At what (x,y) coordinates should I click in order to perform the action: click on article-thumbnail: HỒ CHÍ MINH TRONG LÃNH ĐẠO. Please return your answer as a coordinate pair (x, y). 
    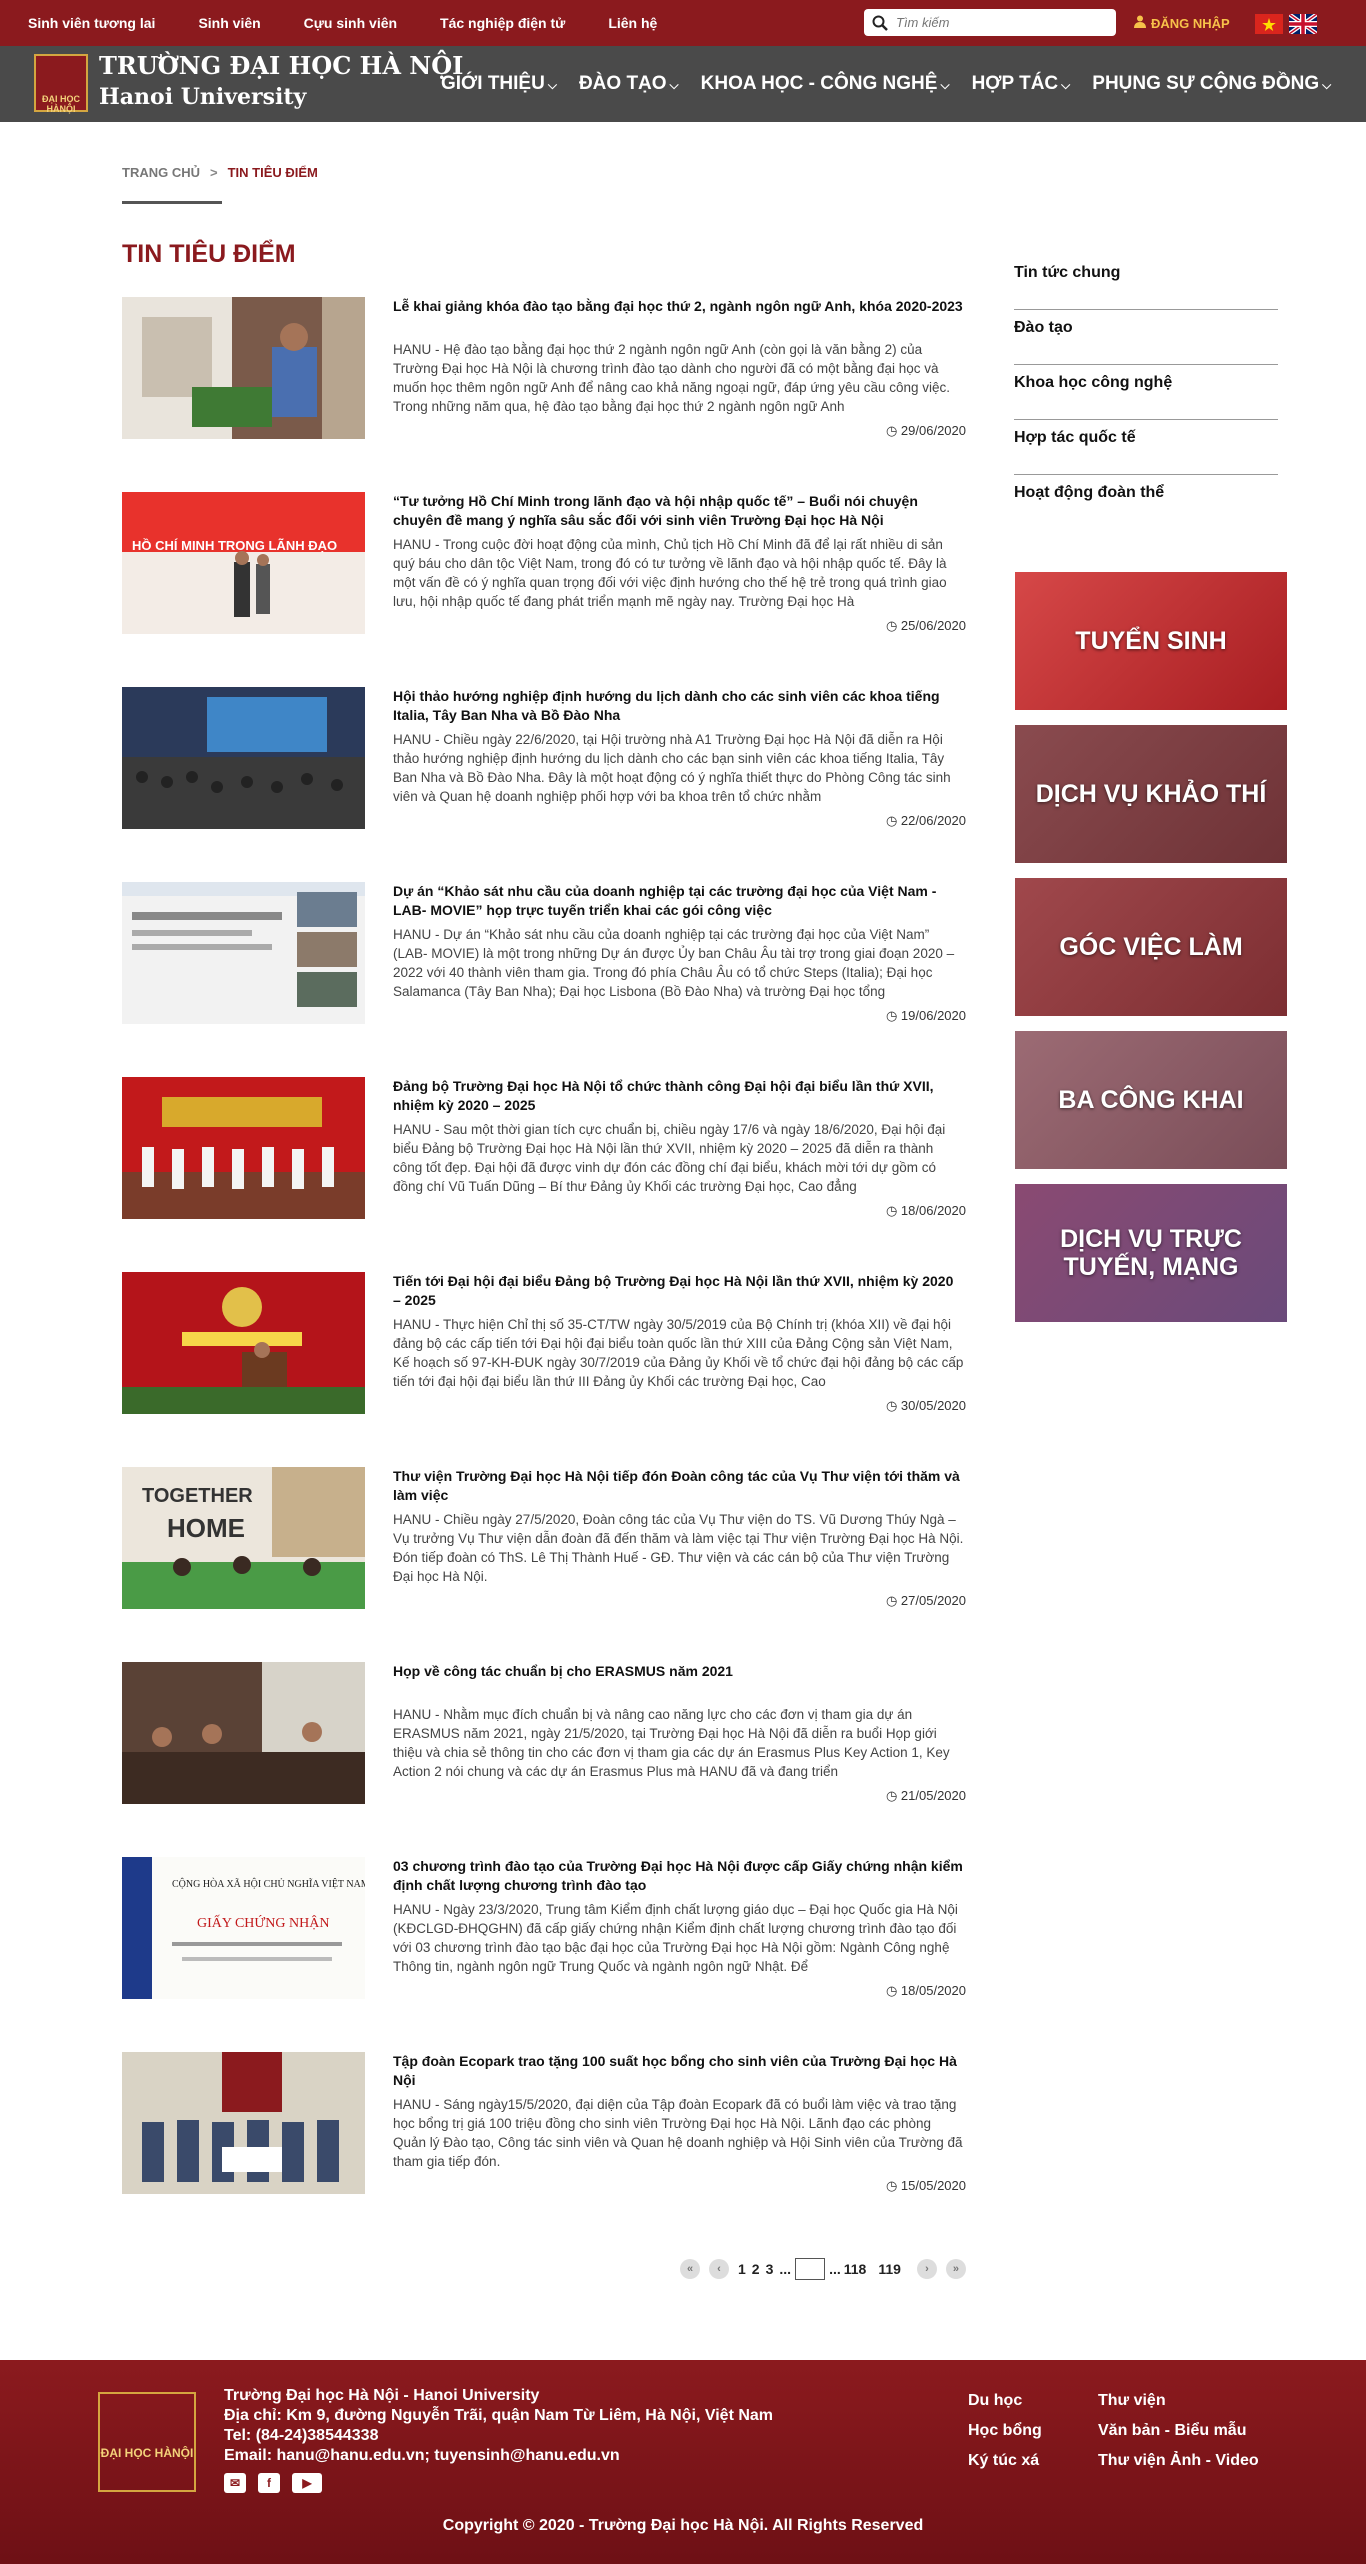
    Looking at the image, I should click on (243, 563).